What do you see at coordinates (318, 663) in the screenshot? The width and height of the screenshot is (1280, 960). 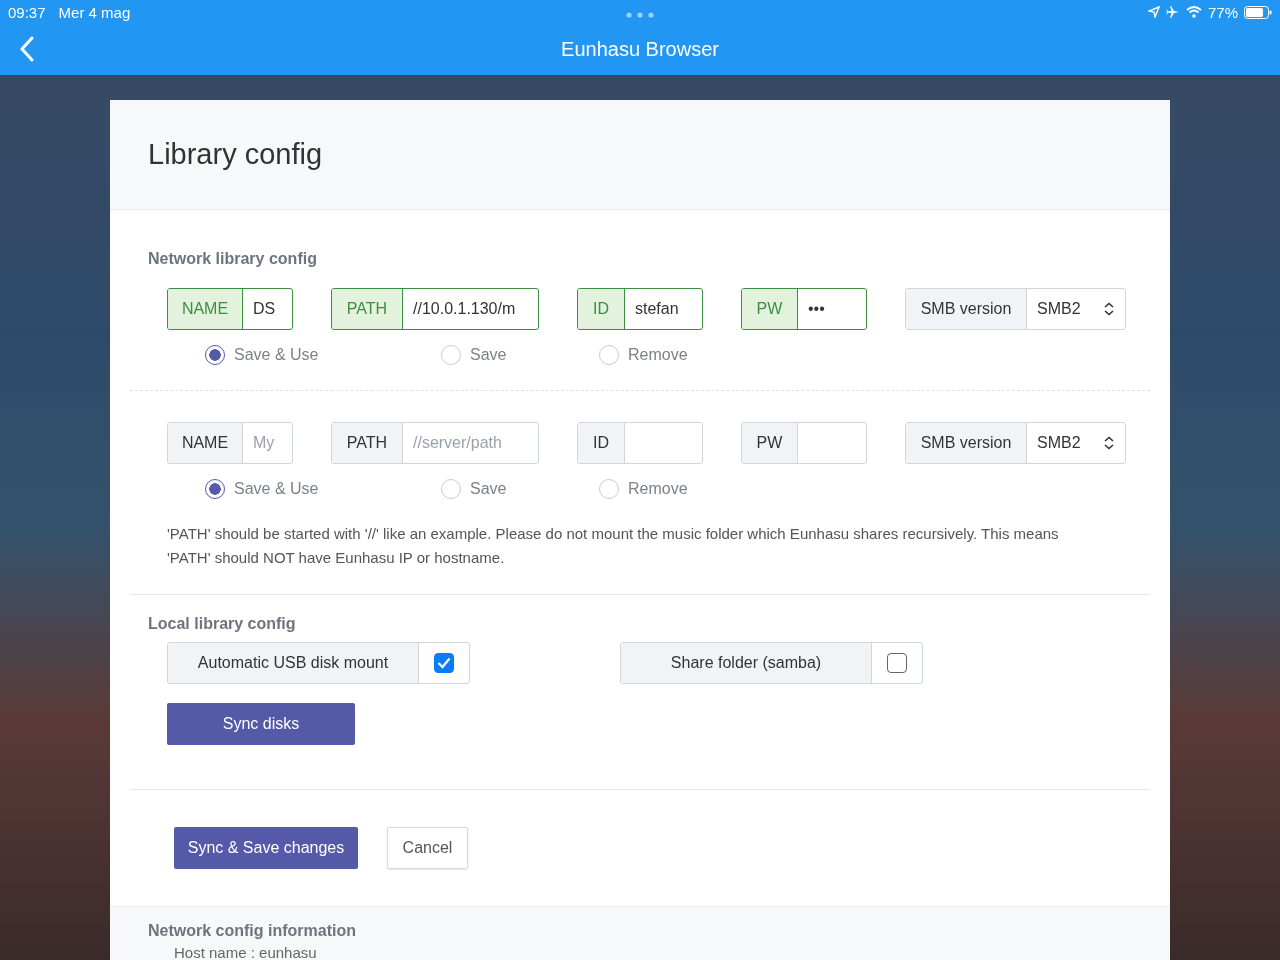 I see `toggle-label: Automatic USB disk mount` at bounding box center [318, 663].